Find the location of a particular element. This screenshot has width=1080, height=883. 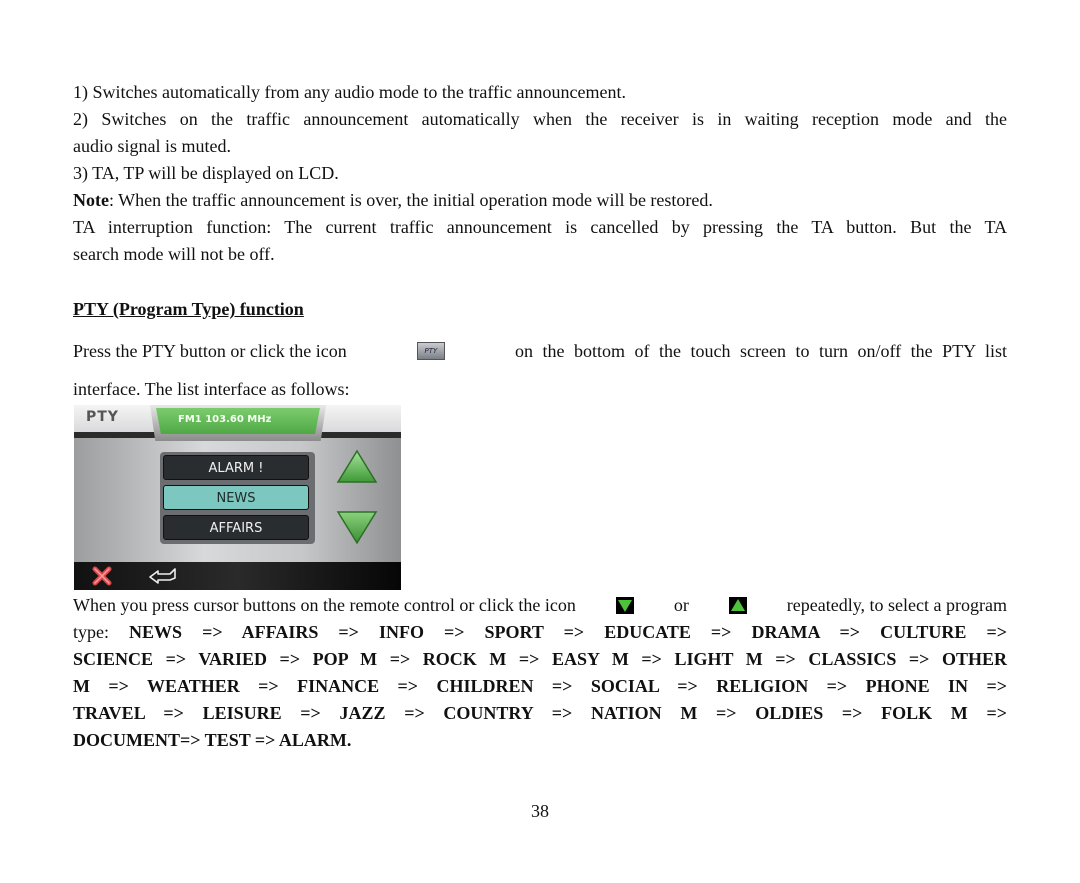

device-bottom-bar is located at coordinates (237, 576).